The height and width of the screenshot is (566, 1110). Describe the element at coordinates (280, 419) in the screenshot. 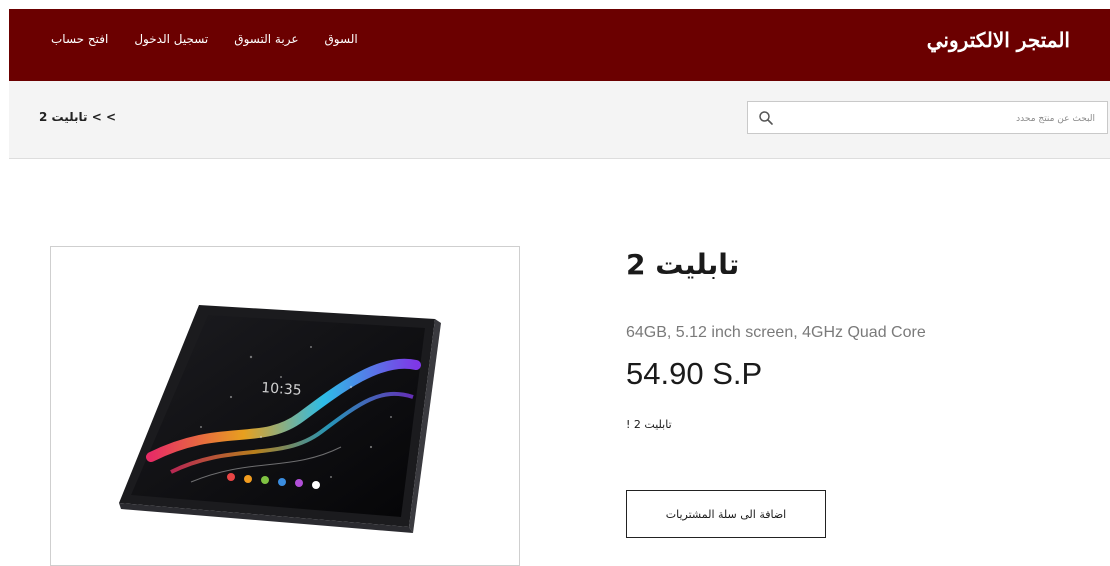

I see `tablet-illustration: 10:35` at that location.